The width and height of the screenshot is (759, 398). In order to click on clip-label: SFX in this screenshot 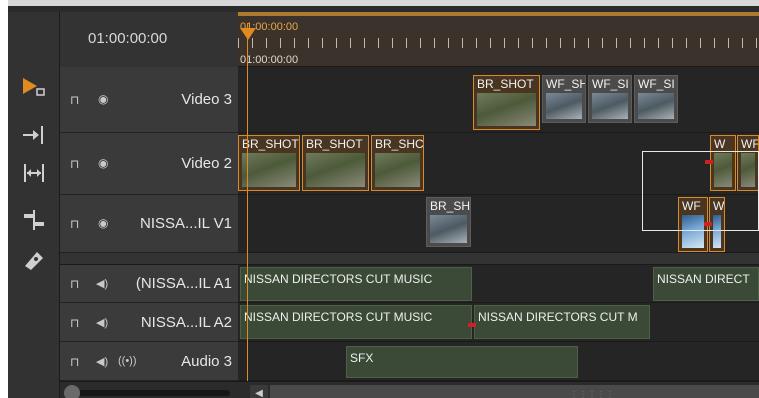, I will do `click(362, 358)`.